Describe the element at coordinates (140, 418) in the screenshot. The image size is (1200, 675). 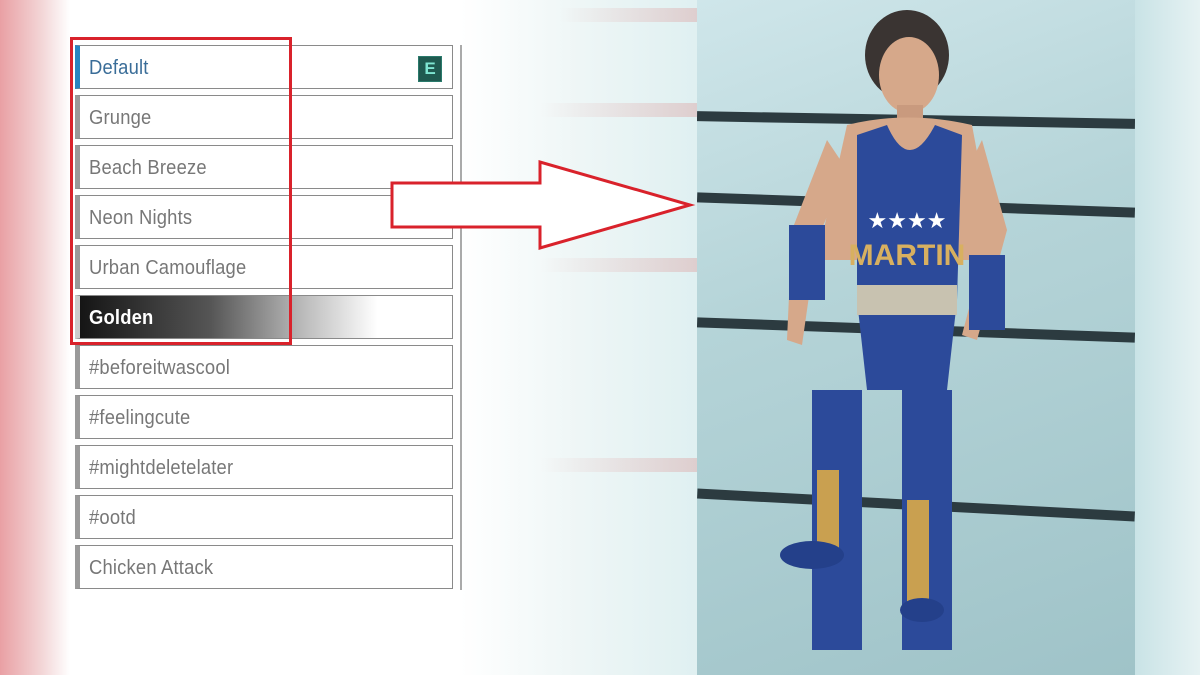
I see `attire-label: #feelingcute` at that location.